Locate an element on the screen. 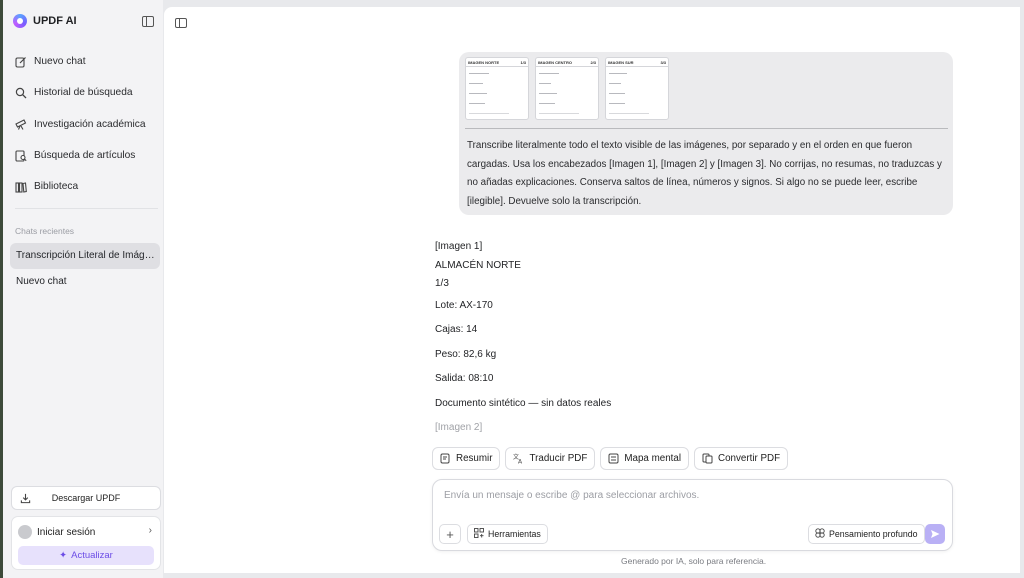 Image resolution: width=1024 pixels, height=578 pixels. attachment-label: IMAGEN NORTE is located at coordinates (484, 62).